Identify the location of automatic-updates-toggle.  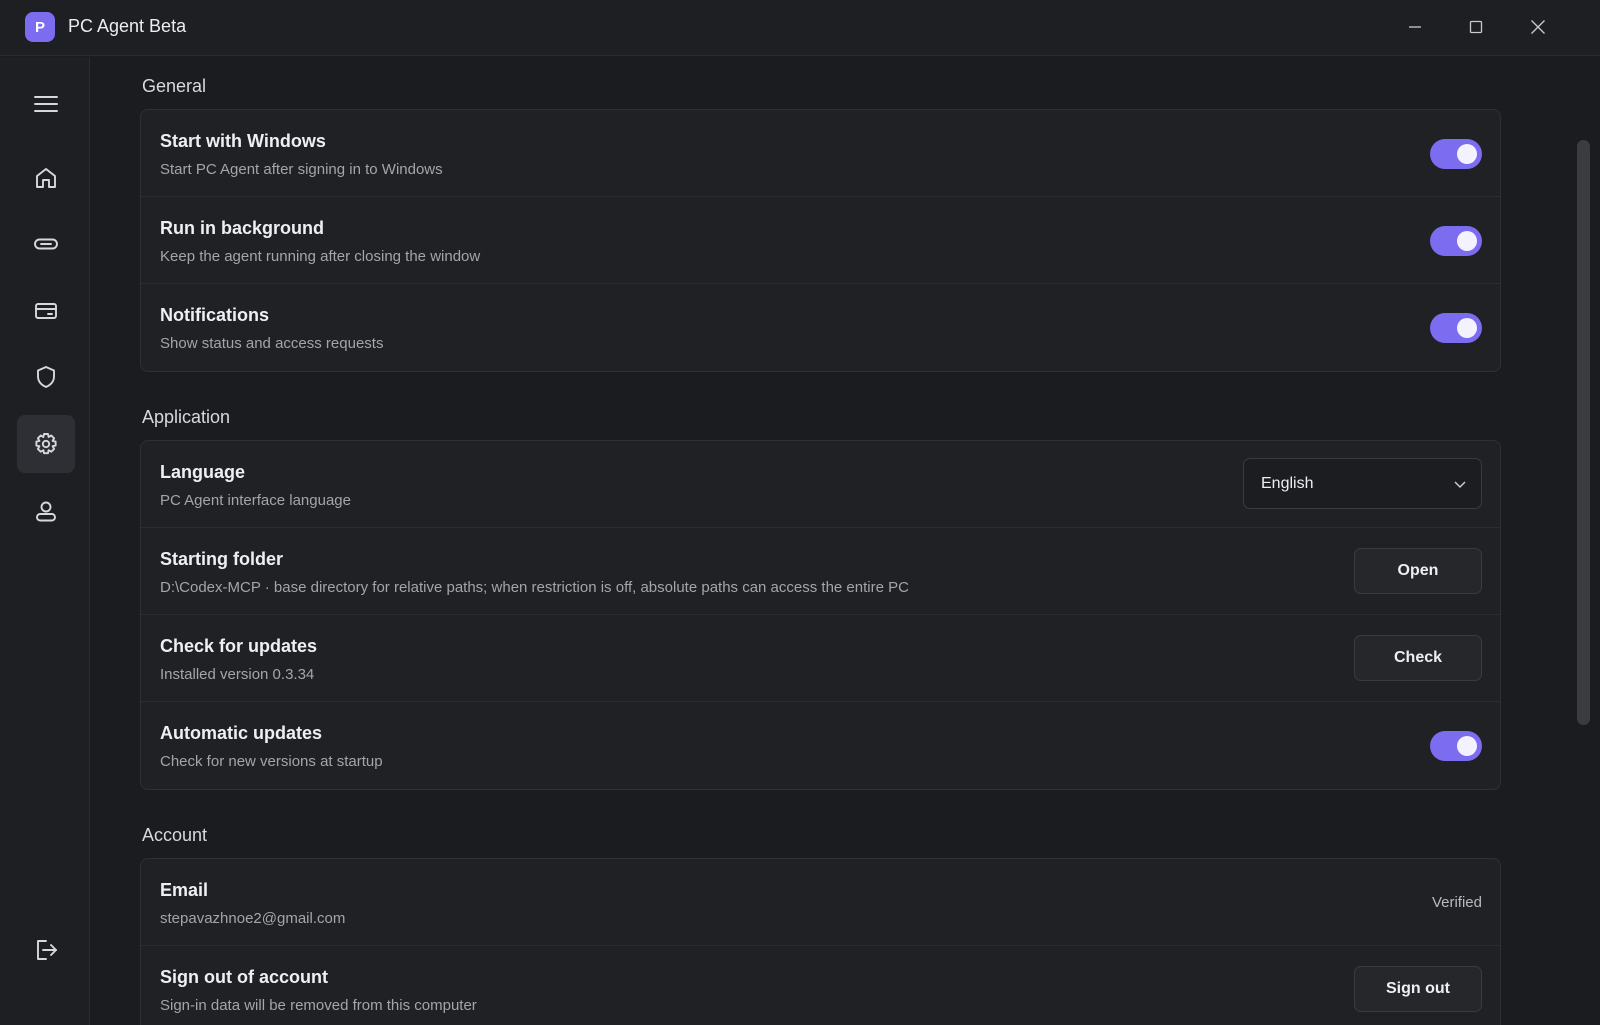
(1456, 746).